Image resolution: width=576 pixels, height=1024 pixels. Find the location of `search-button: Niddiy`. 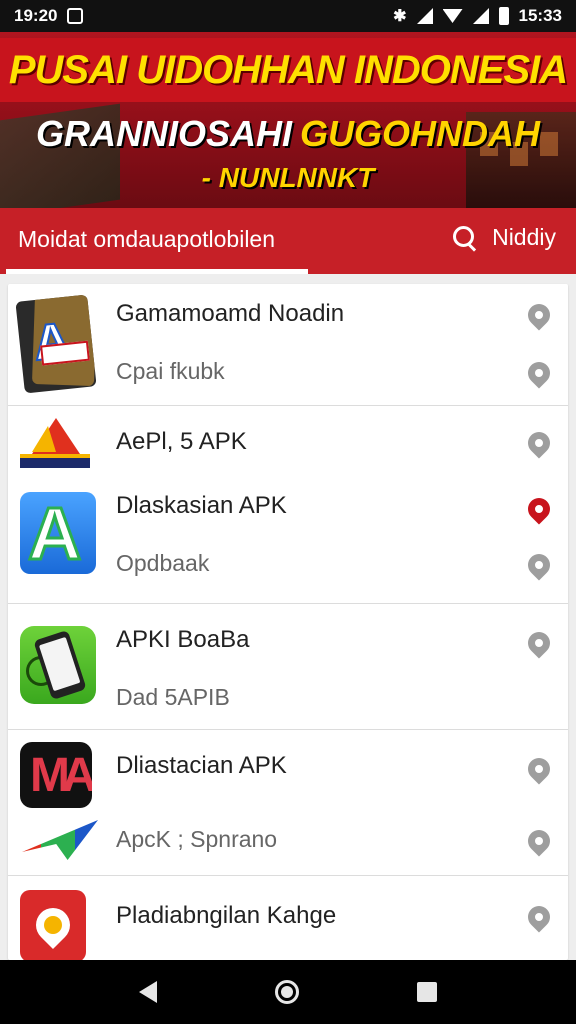

search-button: Niddiy is located at coordinates (504, 237).